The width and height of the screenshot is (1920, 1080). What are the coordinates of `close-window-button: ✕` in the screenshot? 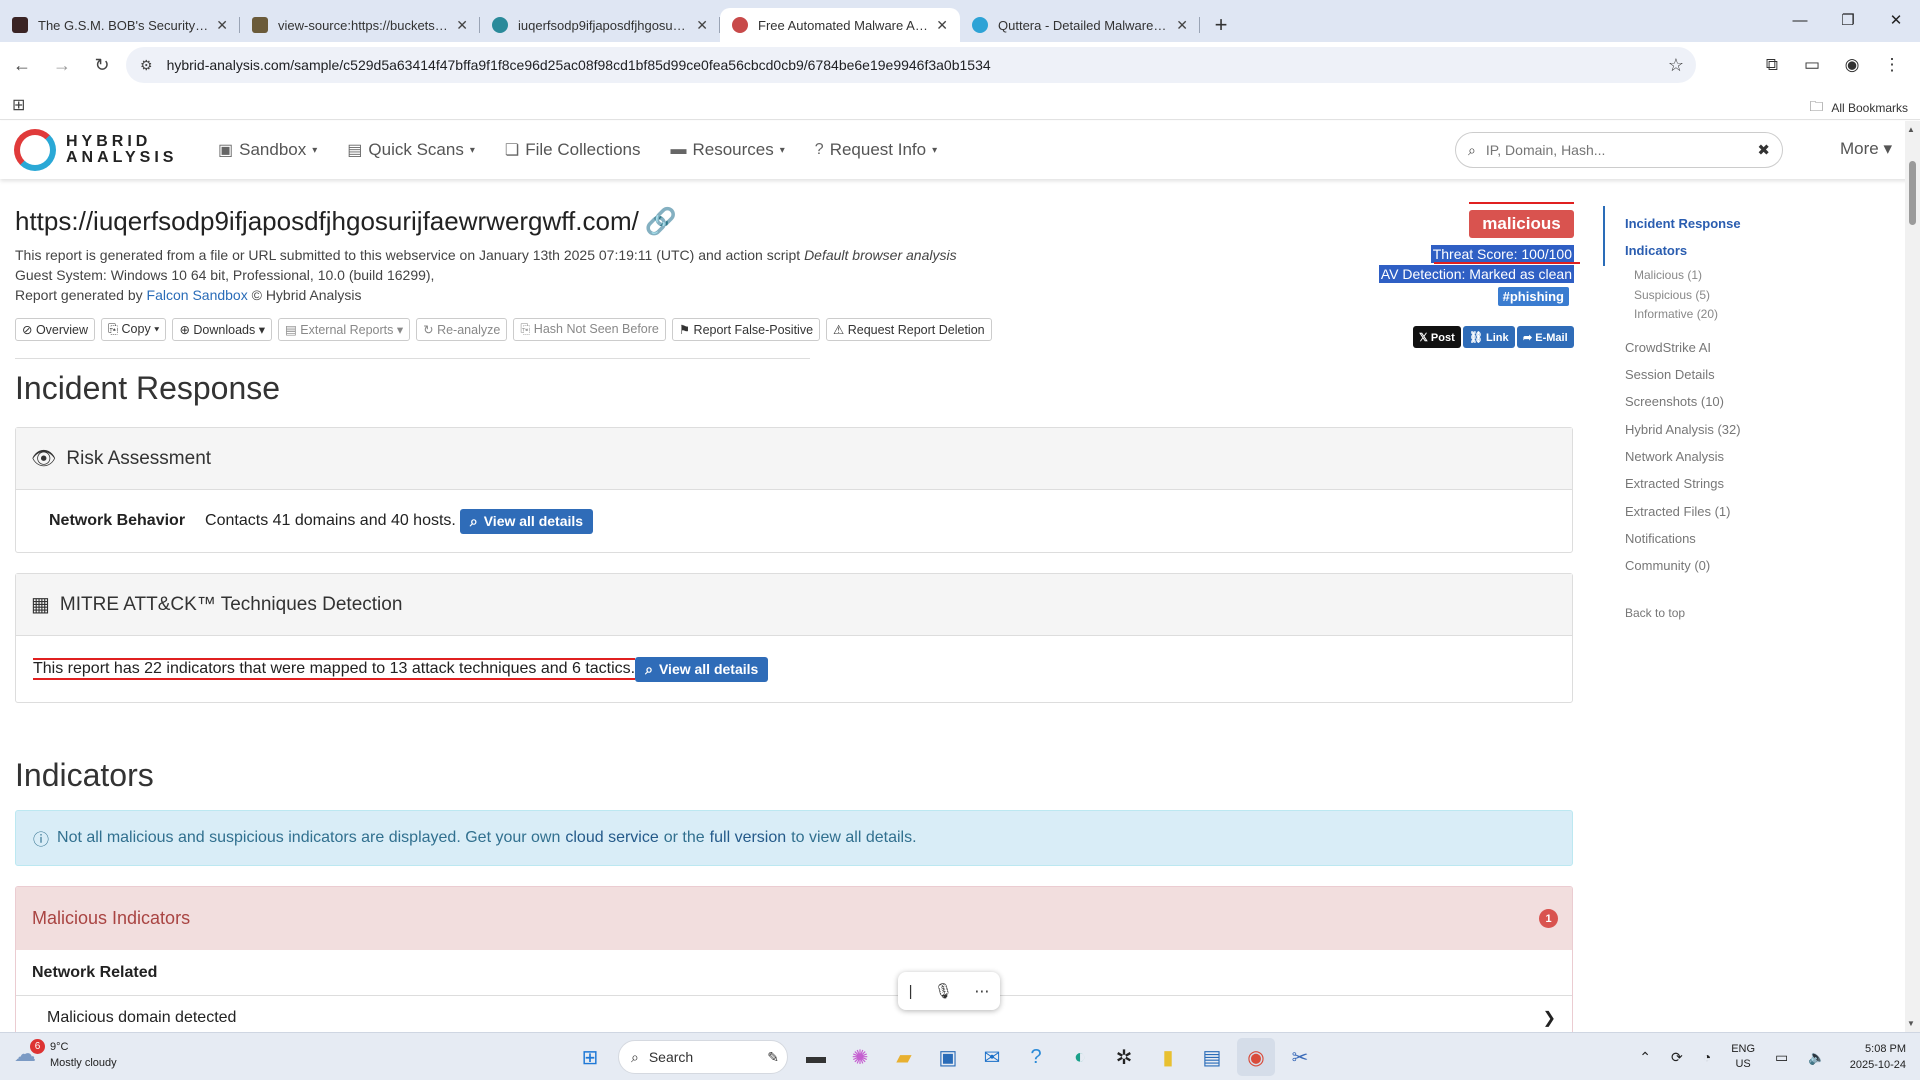 It's located at (1896, 20).